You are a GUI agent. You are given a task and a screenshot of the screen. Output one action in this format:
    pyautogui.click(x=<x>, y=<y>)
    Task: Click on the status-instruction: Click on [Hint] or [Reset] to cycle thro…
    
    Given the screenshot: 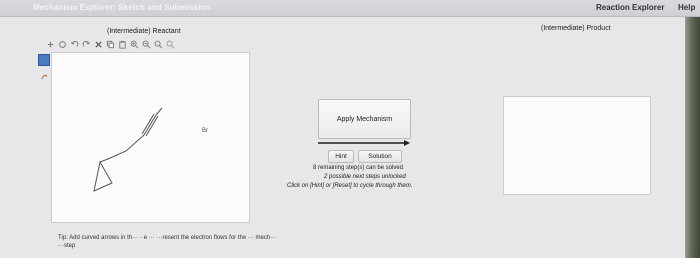 What is the action you would take?
    pyautogui.click(x=350, y=186)
    